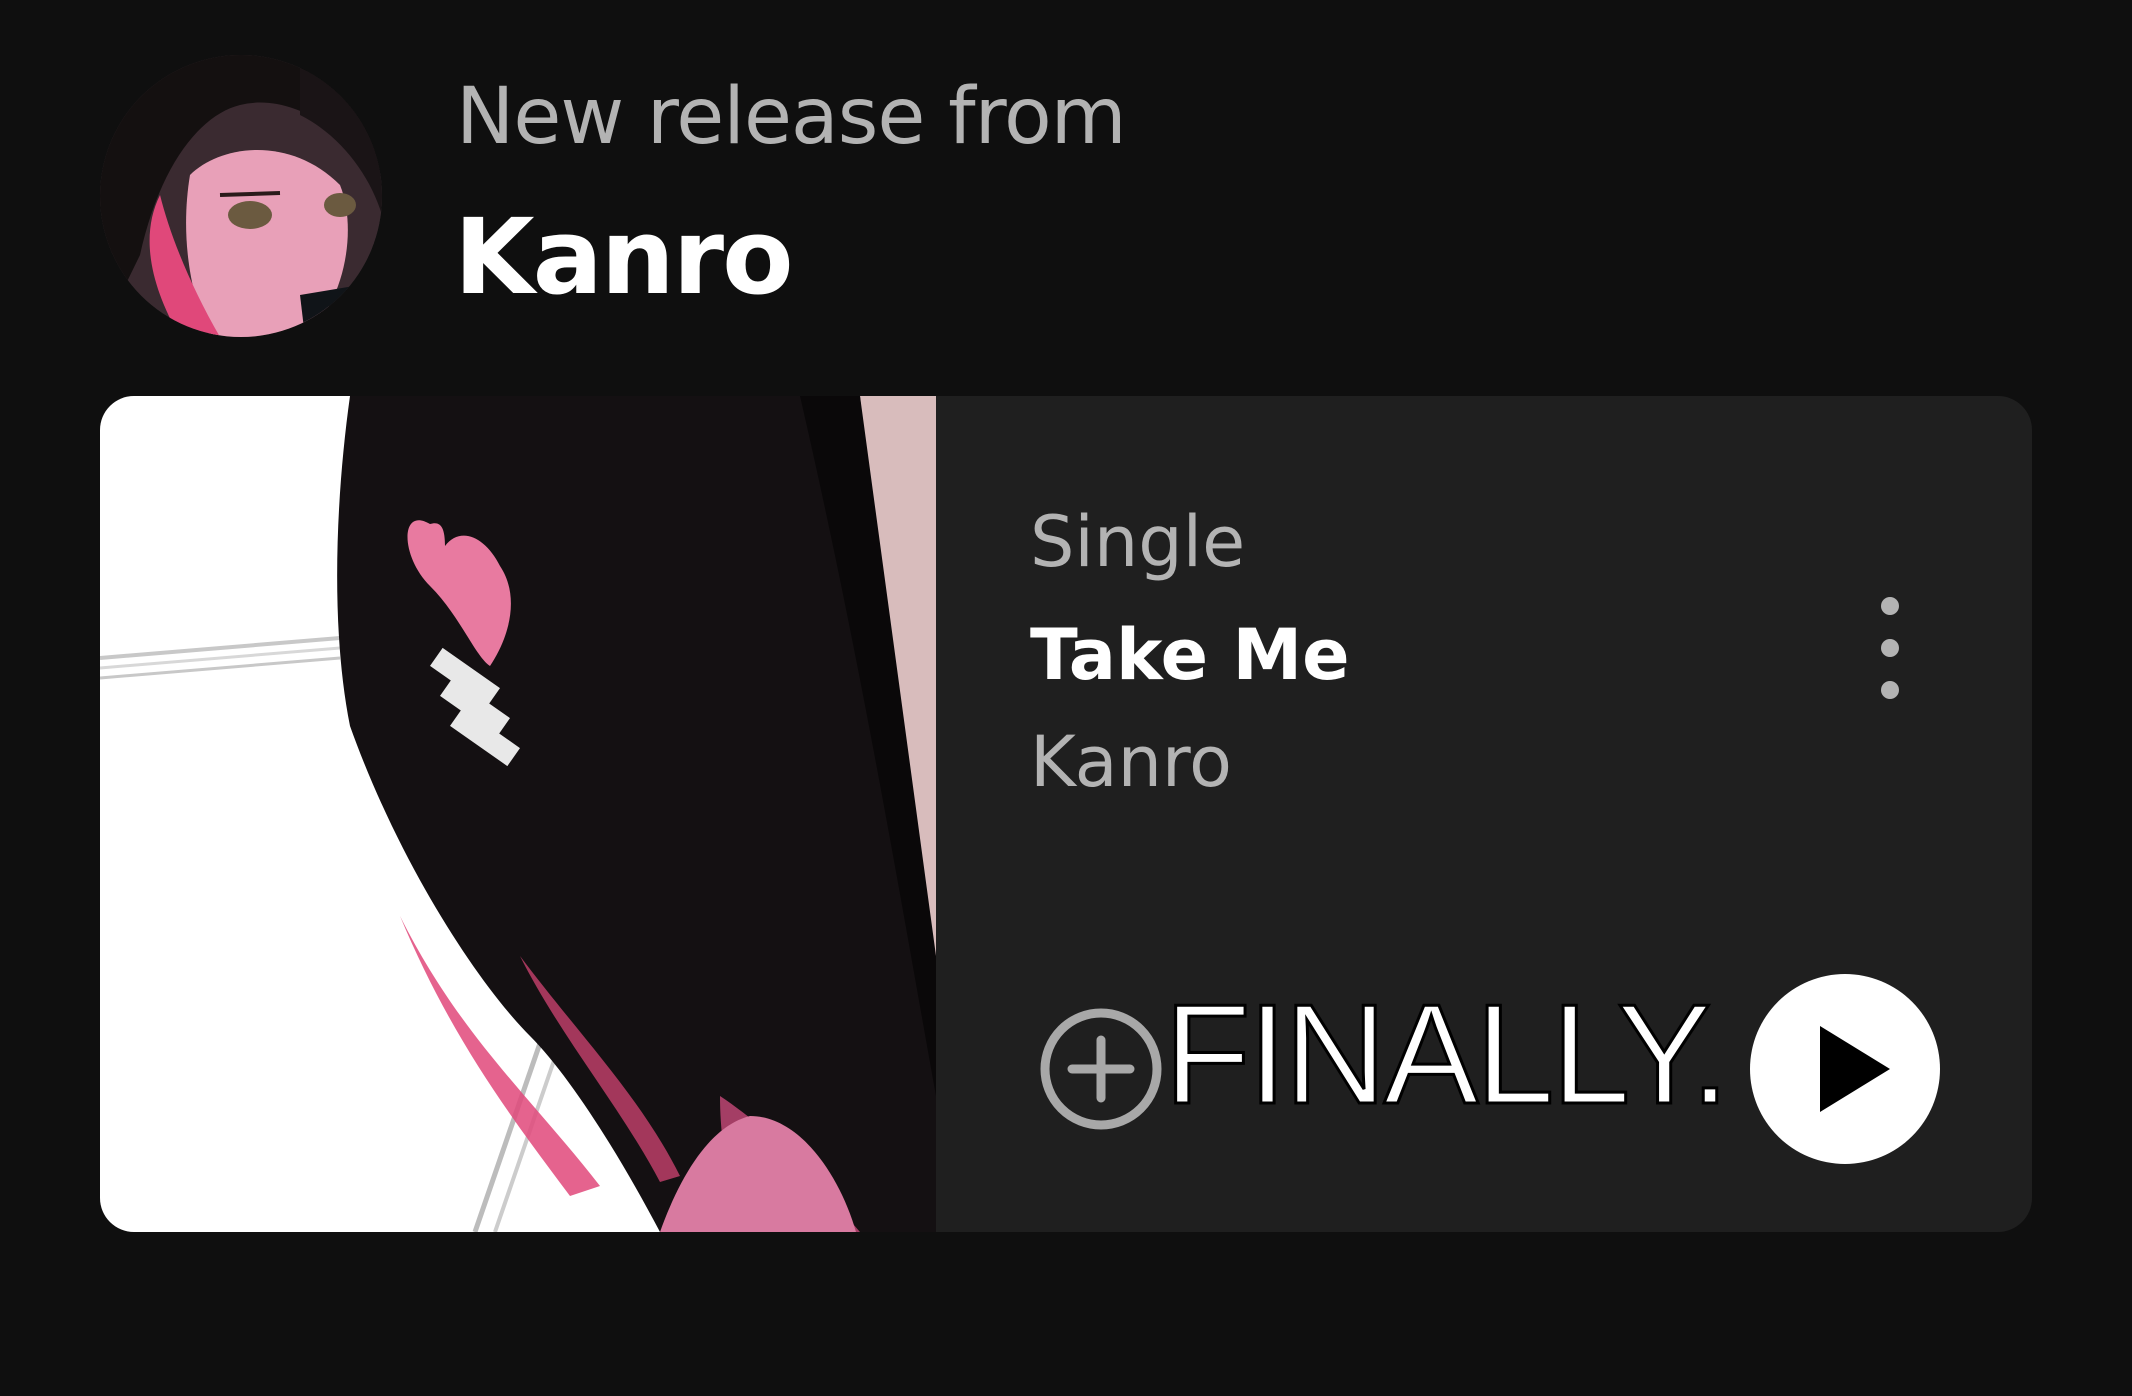  What do you see at coordinates (1138, 542) in the screenshot?
I see `release-type: Single` at bounding box center [1138, 542].